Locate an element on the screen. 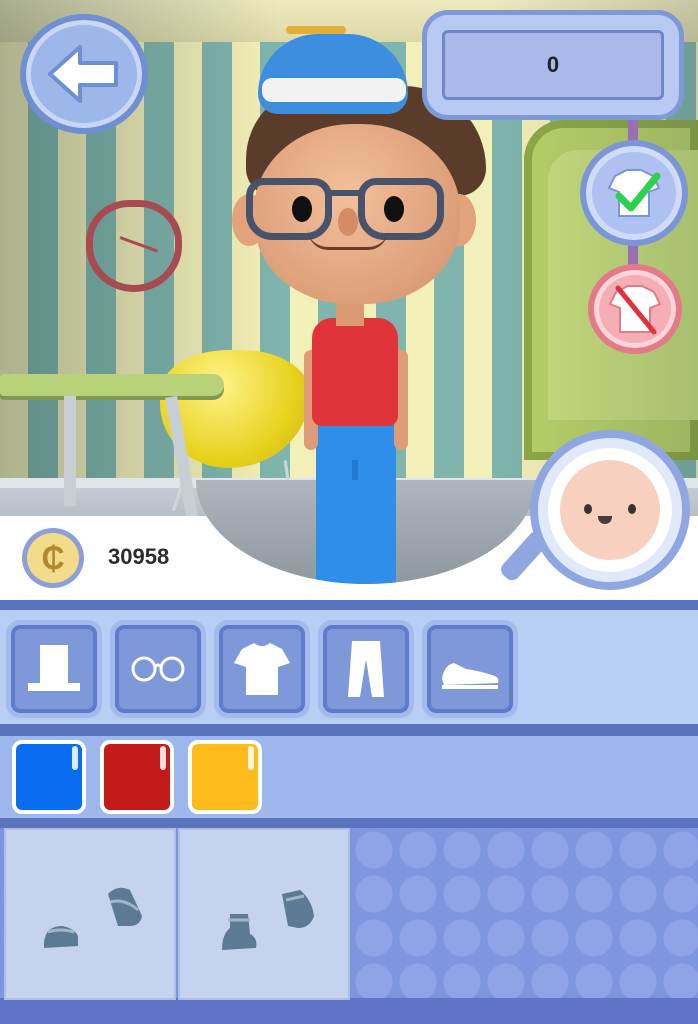  confirm-outfit-button is located at coordinates (634, 193).